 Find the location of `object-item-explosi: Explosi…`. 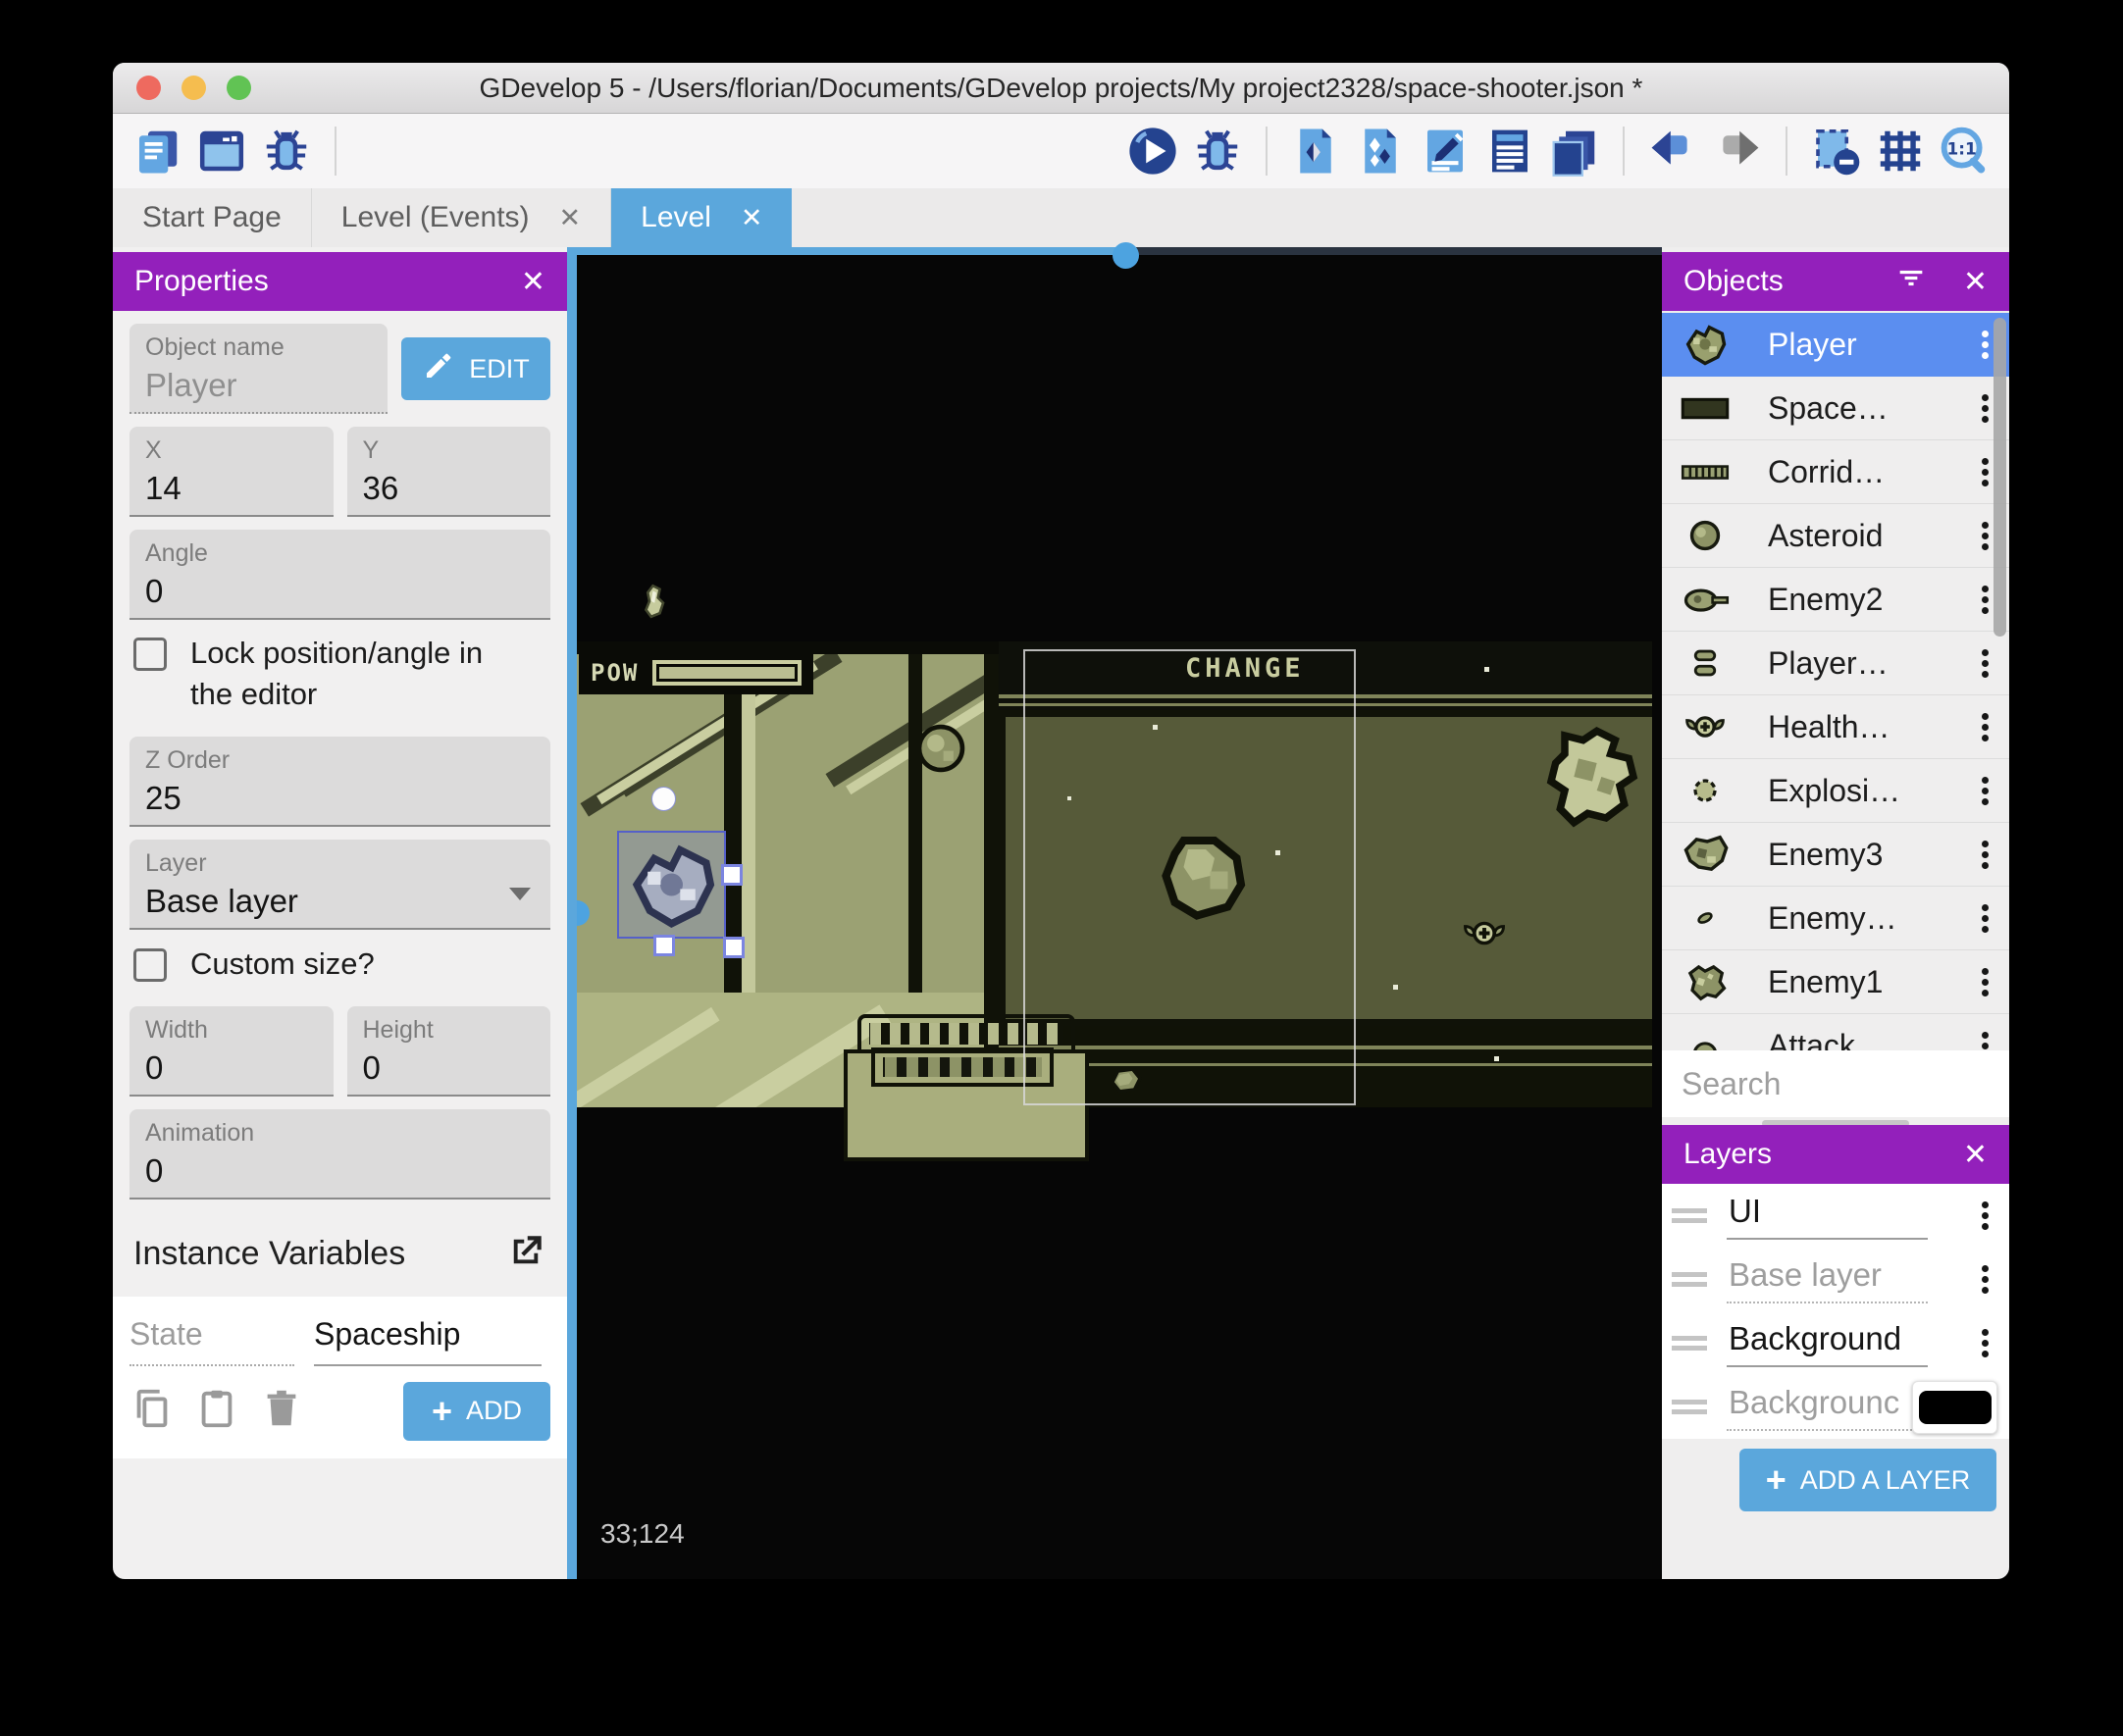

object-item-explosi: Explosi… is located at coordinates (1836, 791).